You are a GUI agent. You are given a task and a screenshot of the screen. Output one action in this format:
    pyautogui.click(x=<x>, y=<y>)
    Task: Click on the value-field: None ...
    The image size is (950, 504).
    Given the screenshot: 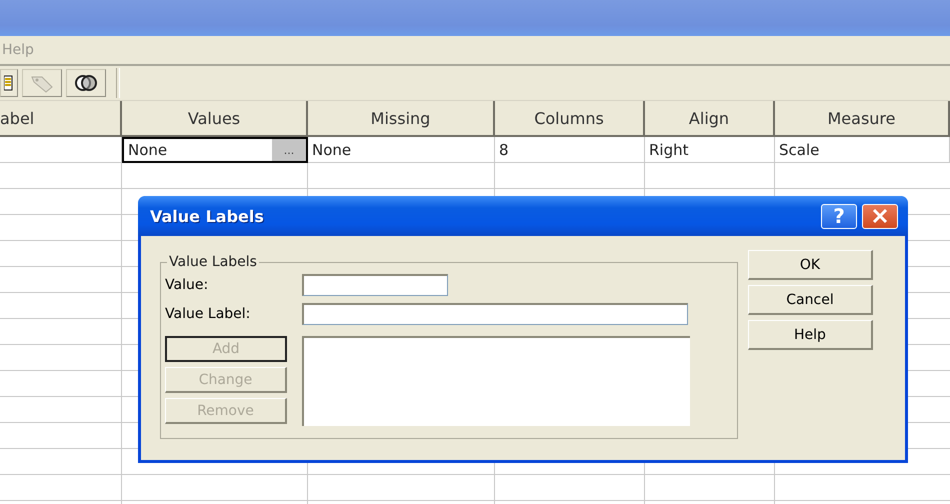 What is the action you would take?
    pyautogui.click(x=215, y=150)
    